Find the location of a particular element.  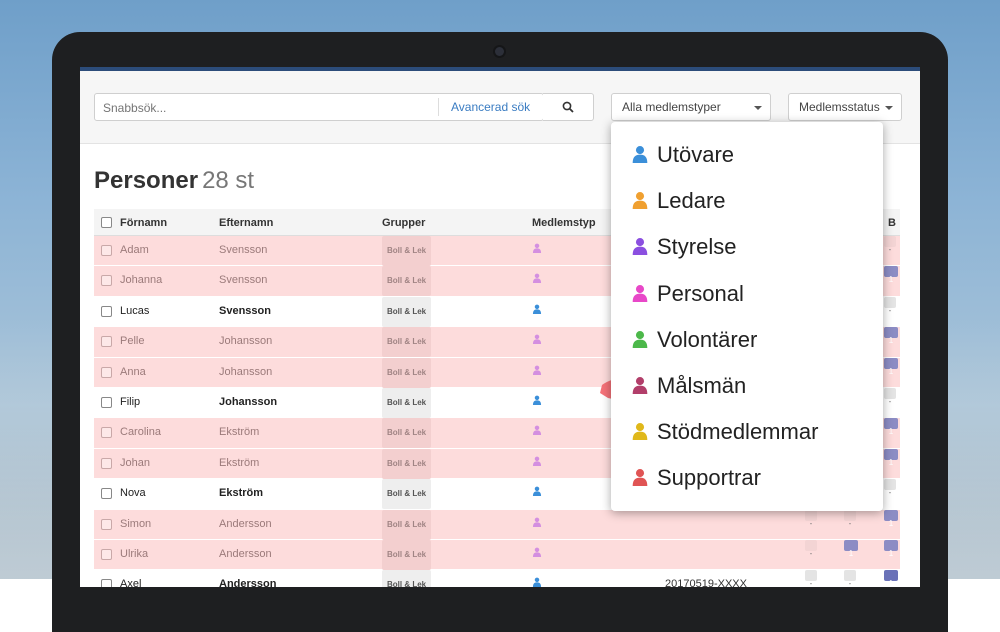

menu-item-label: Supportrar is located at coordinates (709, 478).